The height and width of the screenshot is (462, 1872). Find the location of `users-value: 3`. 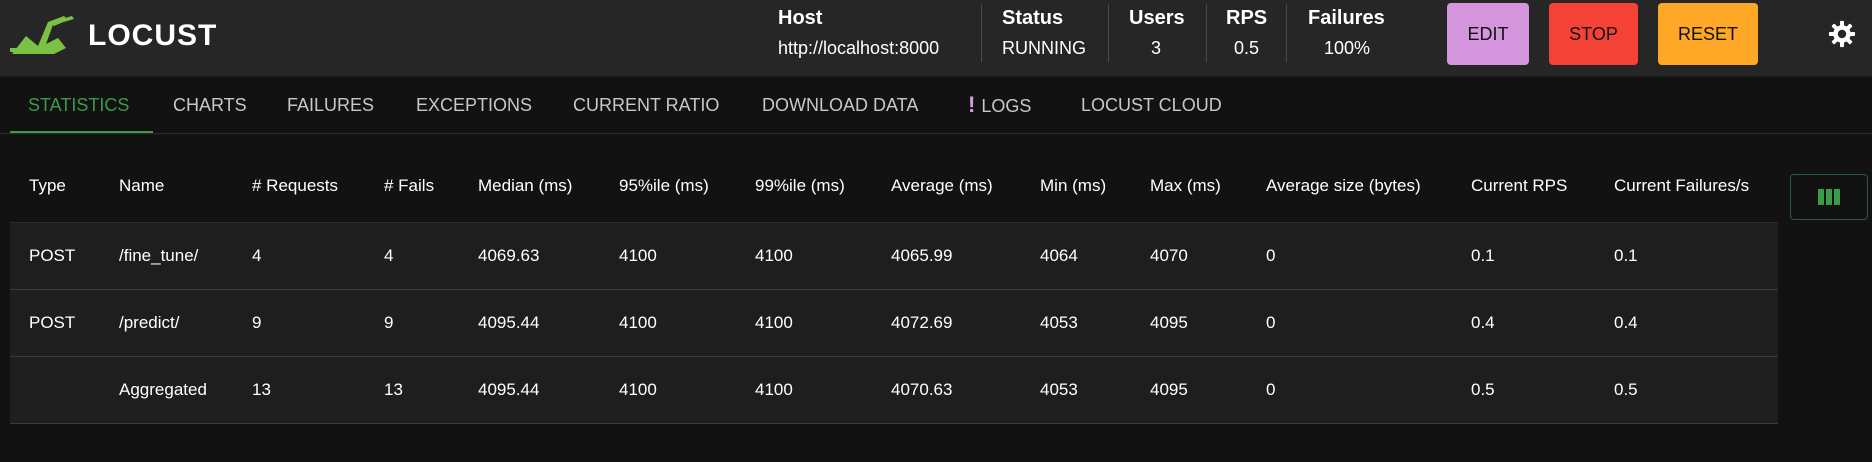

users-value: 3 is located at coordinates (1156, 48).